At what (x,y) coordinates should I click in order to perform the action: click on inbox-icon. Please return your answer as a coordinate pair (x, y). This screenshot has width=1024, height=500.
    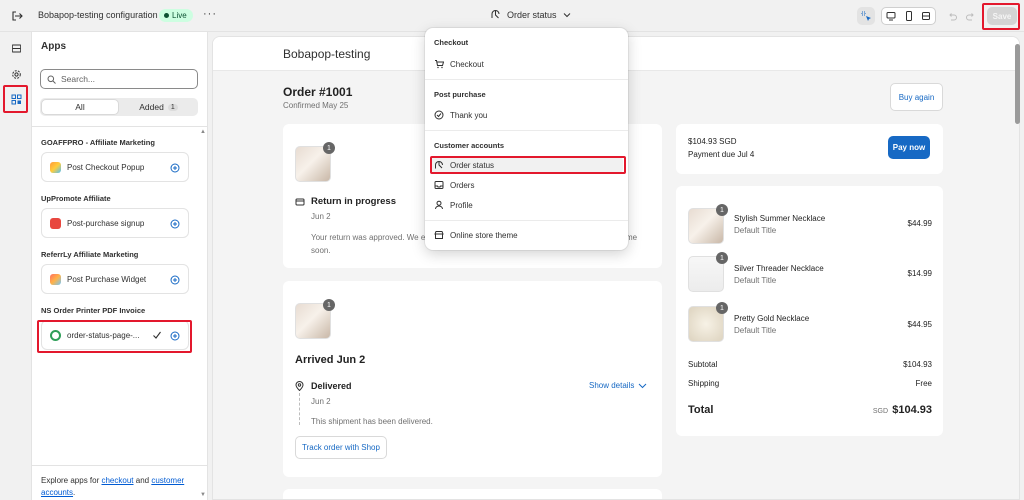
    Looking at the image, I should click on (439, 185).